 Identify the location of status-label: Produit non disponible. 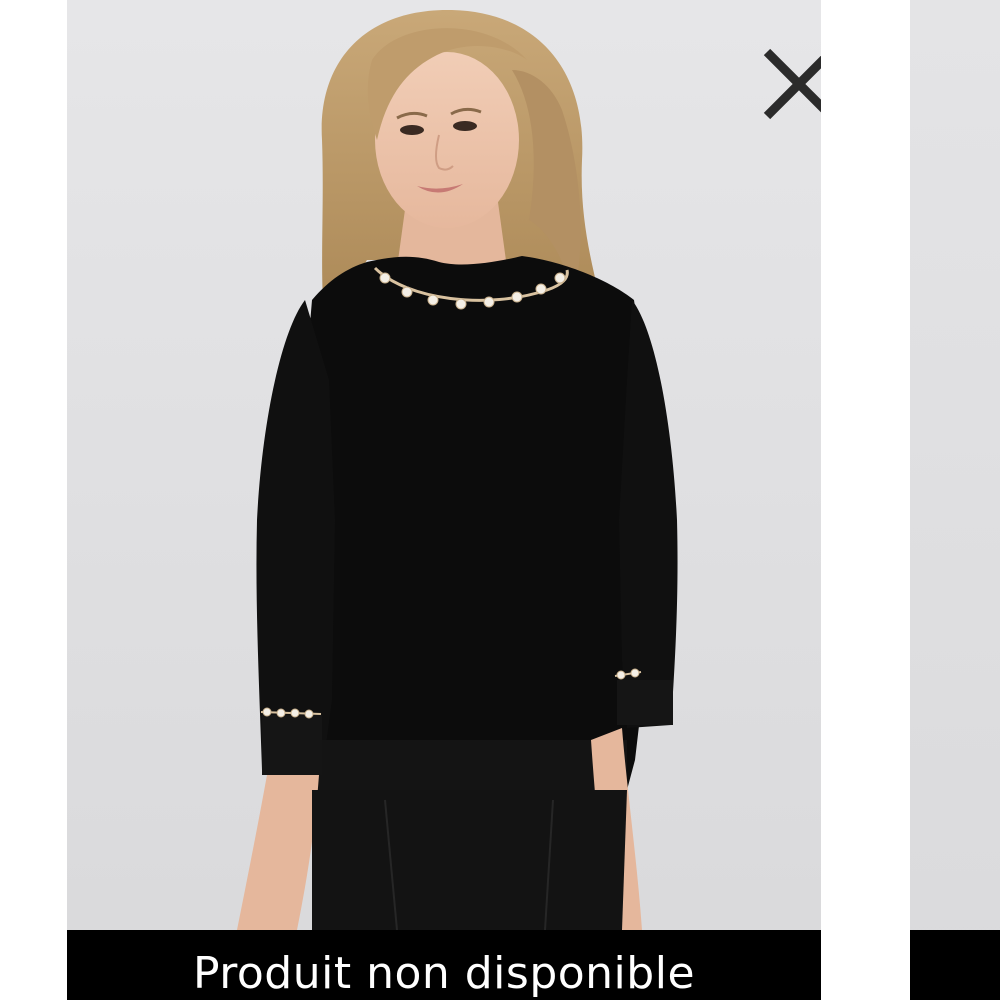
(444, 973).